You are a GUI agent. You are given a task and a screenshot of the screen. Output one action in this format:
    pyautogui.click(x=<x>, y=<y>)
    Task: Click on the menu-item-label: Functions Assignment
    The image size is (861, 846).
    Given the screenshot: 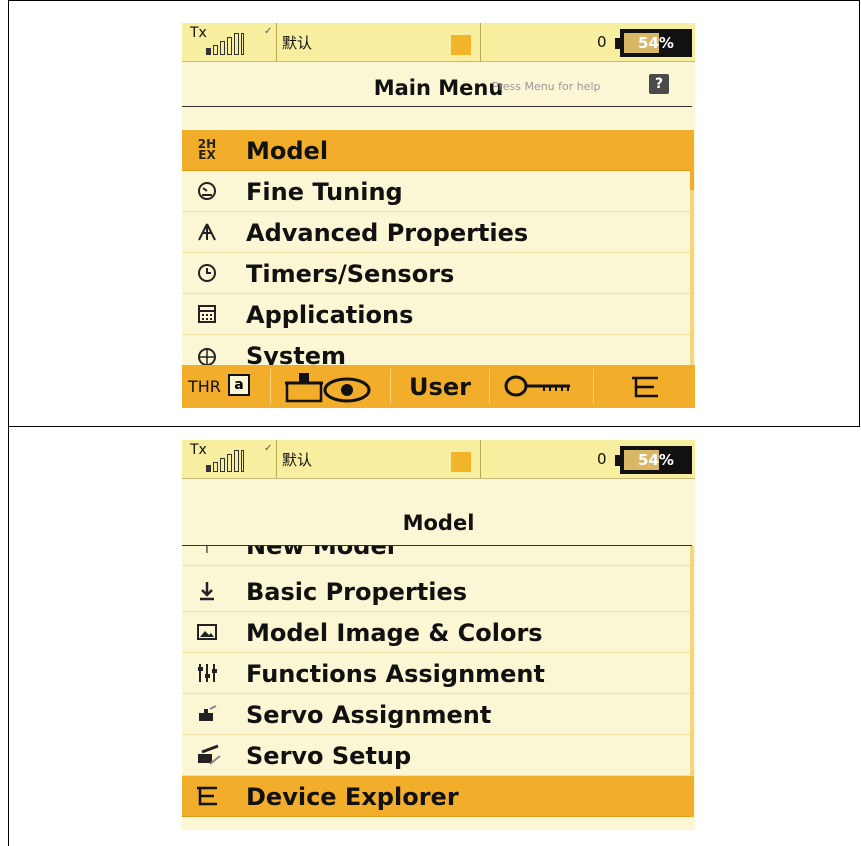 What is the action you would take?
    pyautogui.click(x=395, y=674)
    